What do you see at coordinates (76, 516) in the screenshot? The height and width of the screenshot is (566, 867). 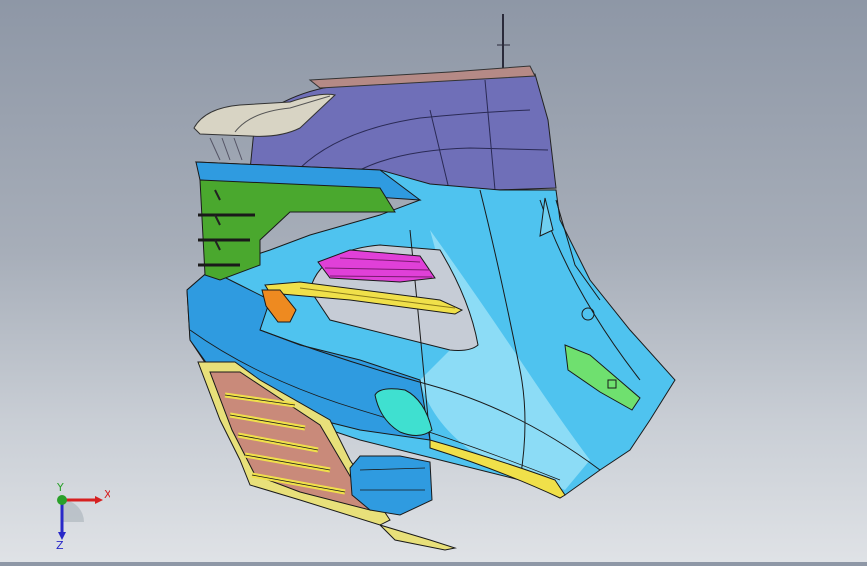 I see `axis-triad: X Y Z` at bounding box center [76, 516].